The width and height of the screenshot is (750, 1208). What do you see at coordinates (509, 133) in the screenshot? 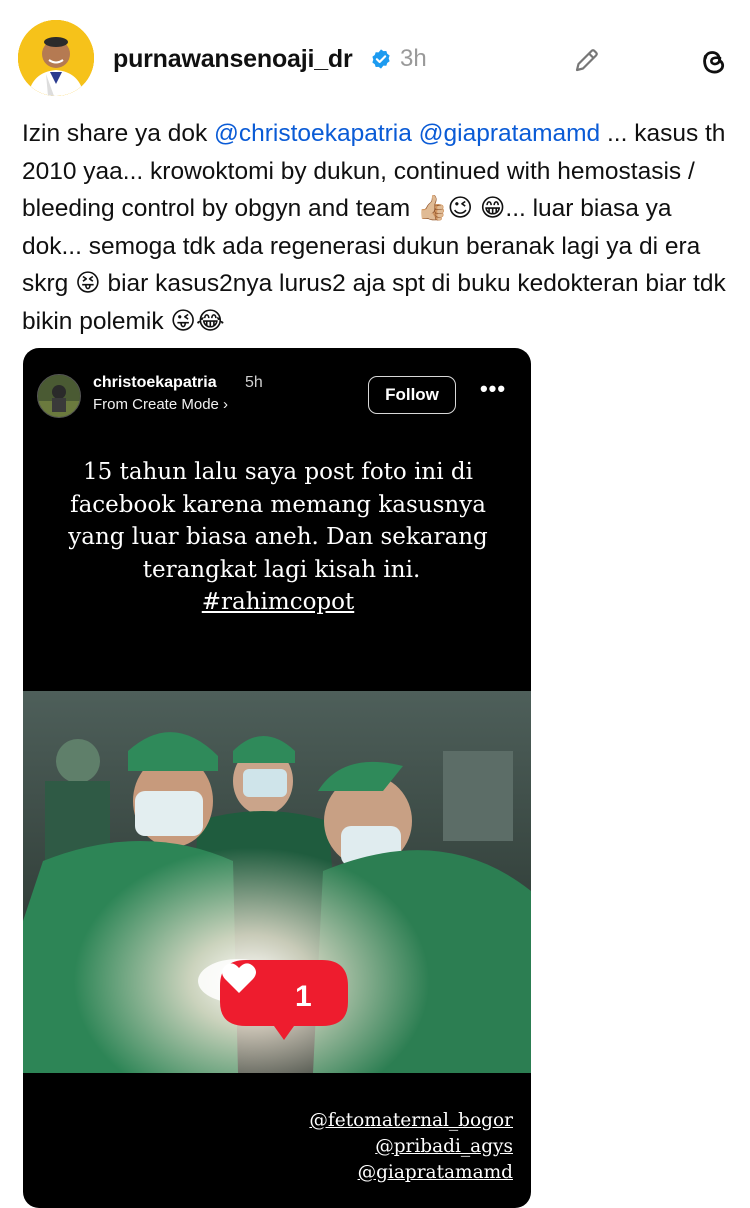
I see `mention-link: @giapratamamd` at bounding box center [509, 133].